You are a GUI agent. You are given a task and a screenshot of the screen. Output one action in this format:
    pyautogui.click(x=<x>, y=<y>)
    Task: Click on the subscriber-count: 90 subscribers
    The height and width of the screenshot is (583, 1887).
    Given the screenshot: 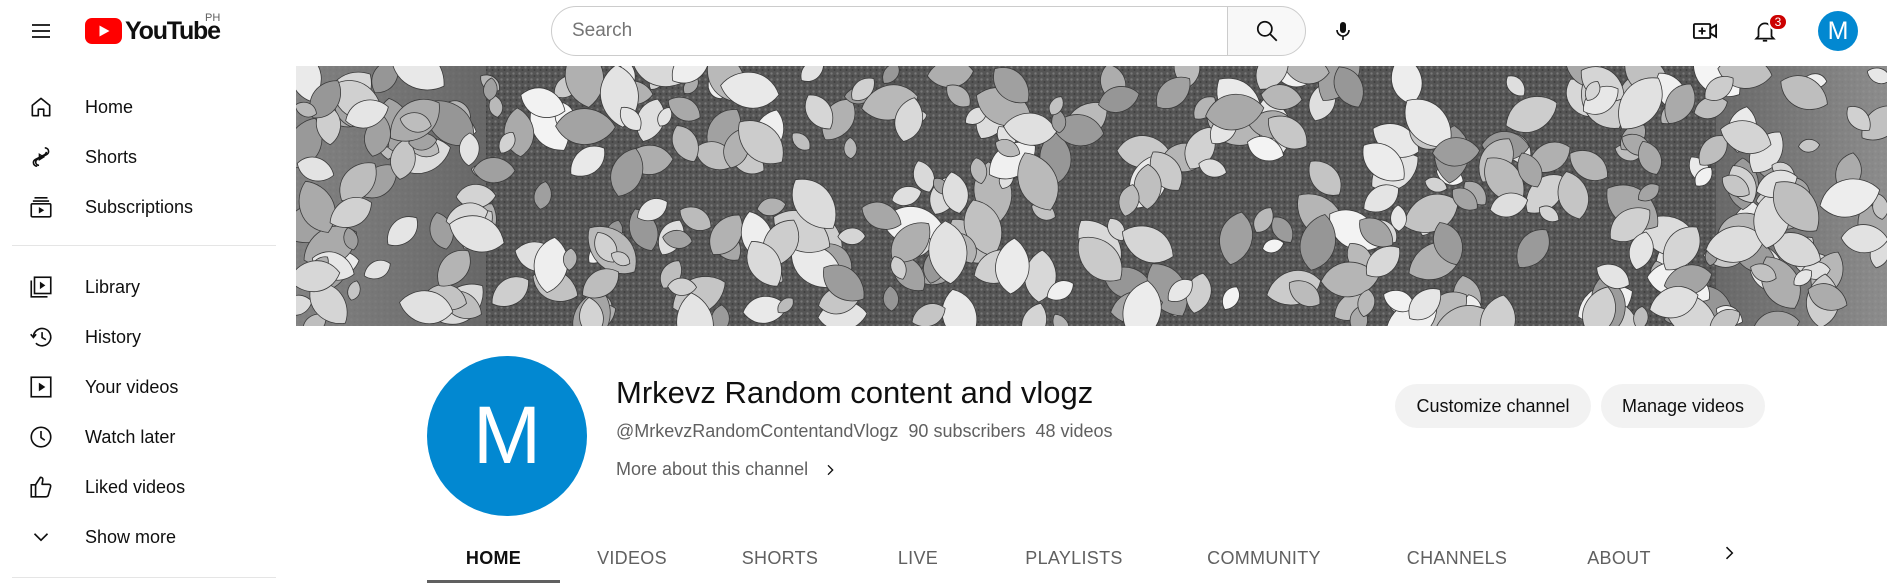 What is the action you would take?
    pyautogui.click(x=967, y=431)
    